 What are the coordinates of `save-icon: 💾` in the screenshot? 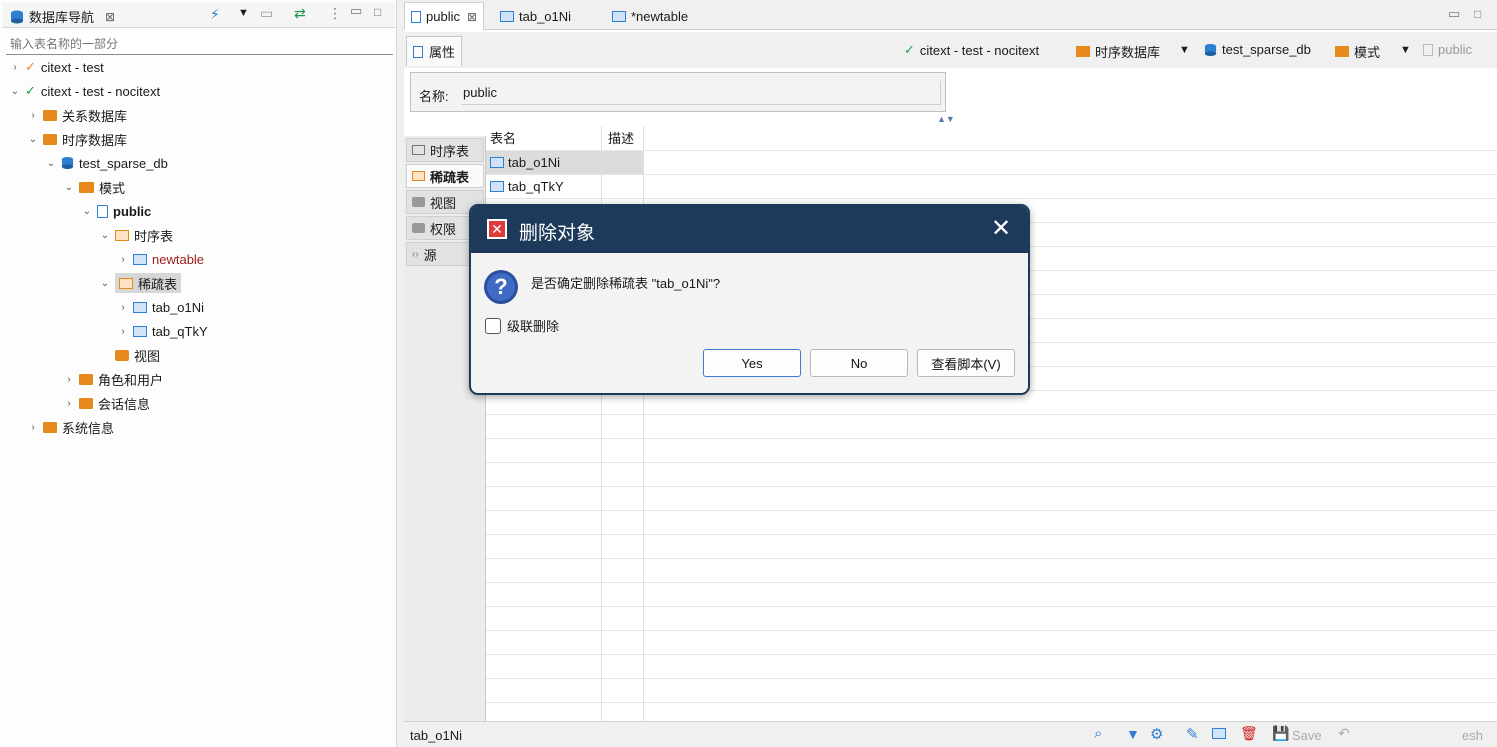 It's located at (1280, 733).